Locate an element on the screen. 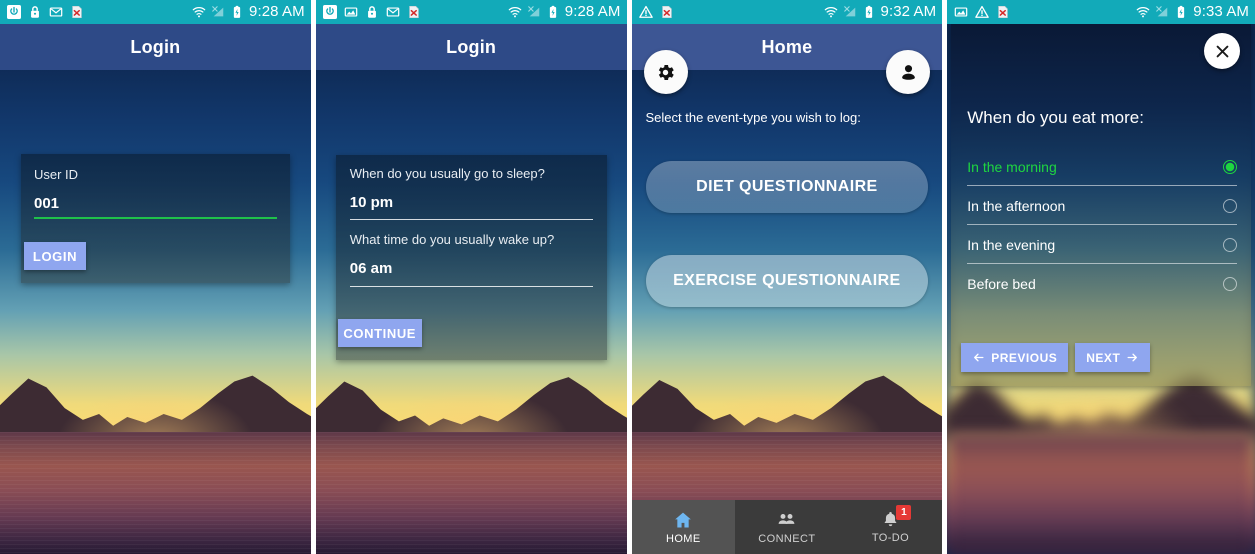 Image resolution: width=1255 pixels, height=554 pixels. home-subtitle: Select the event-type you wish to log: is located at coordinates (753, 117).